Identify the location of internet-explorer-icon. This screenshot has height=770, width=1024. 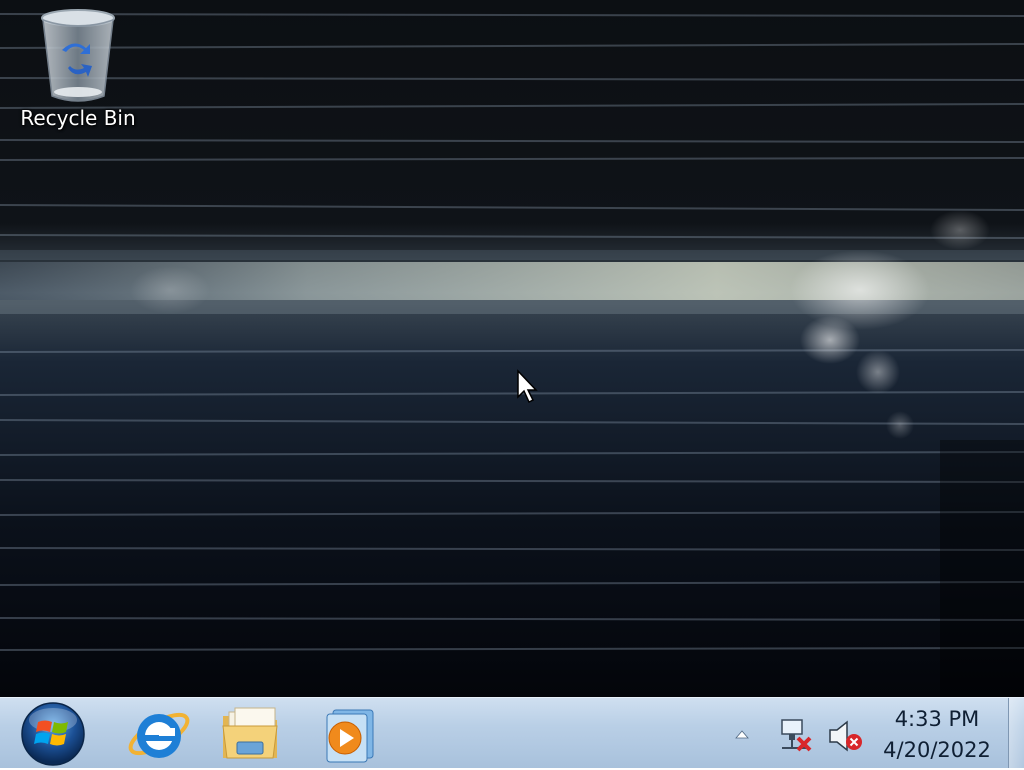
(159, 735).